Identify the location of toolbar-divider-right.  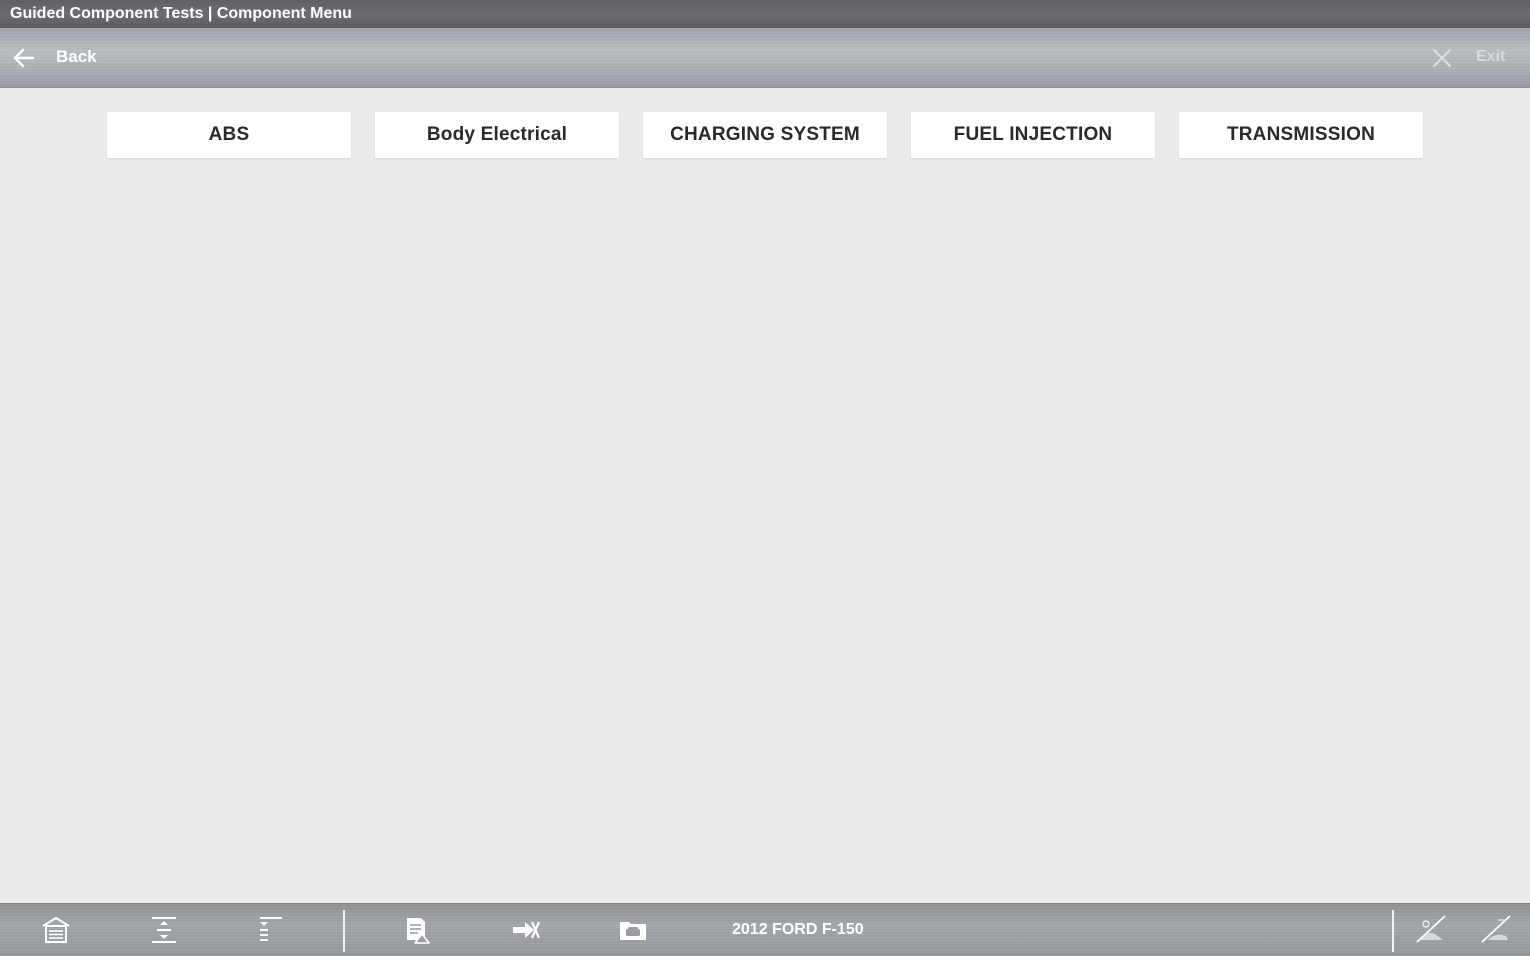
(1393, 931).